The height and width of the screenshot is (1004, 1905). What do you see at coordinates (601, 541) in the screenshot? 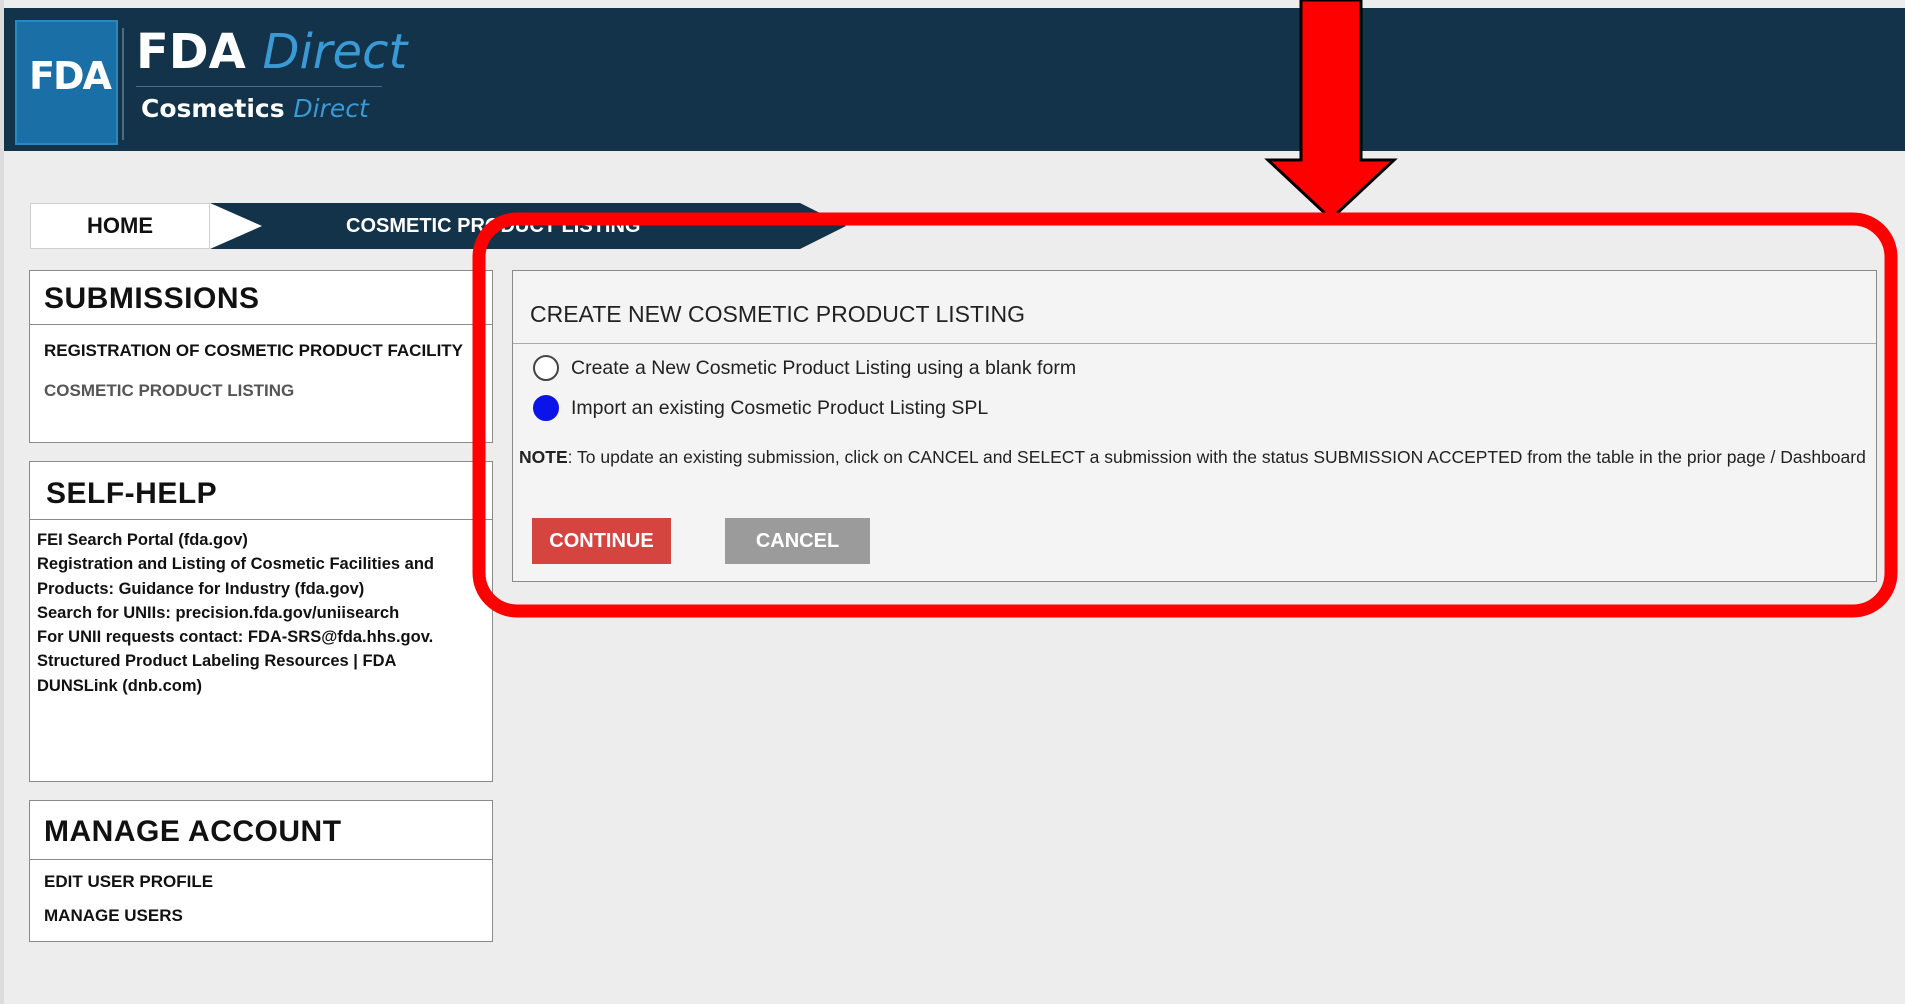
I see `continue-button: CONTINUE` at bounding box center [601, 541].